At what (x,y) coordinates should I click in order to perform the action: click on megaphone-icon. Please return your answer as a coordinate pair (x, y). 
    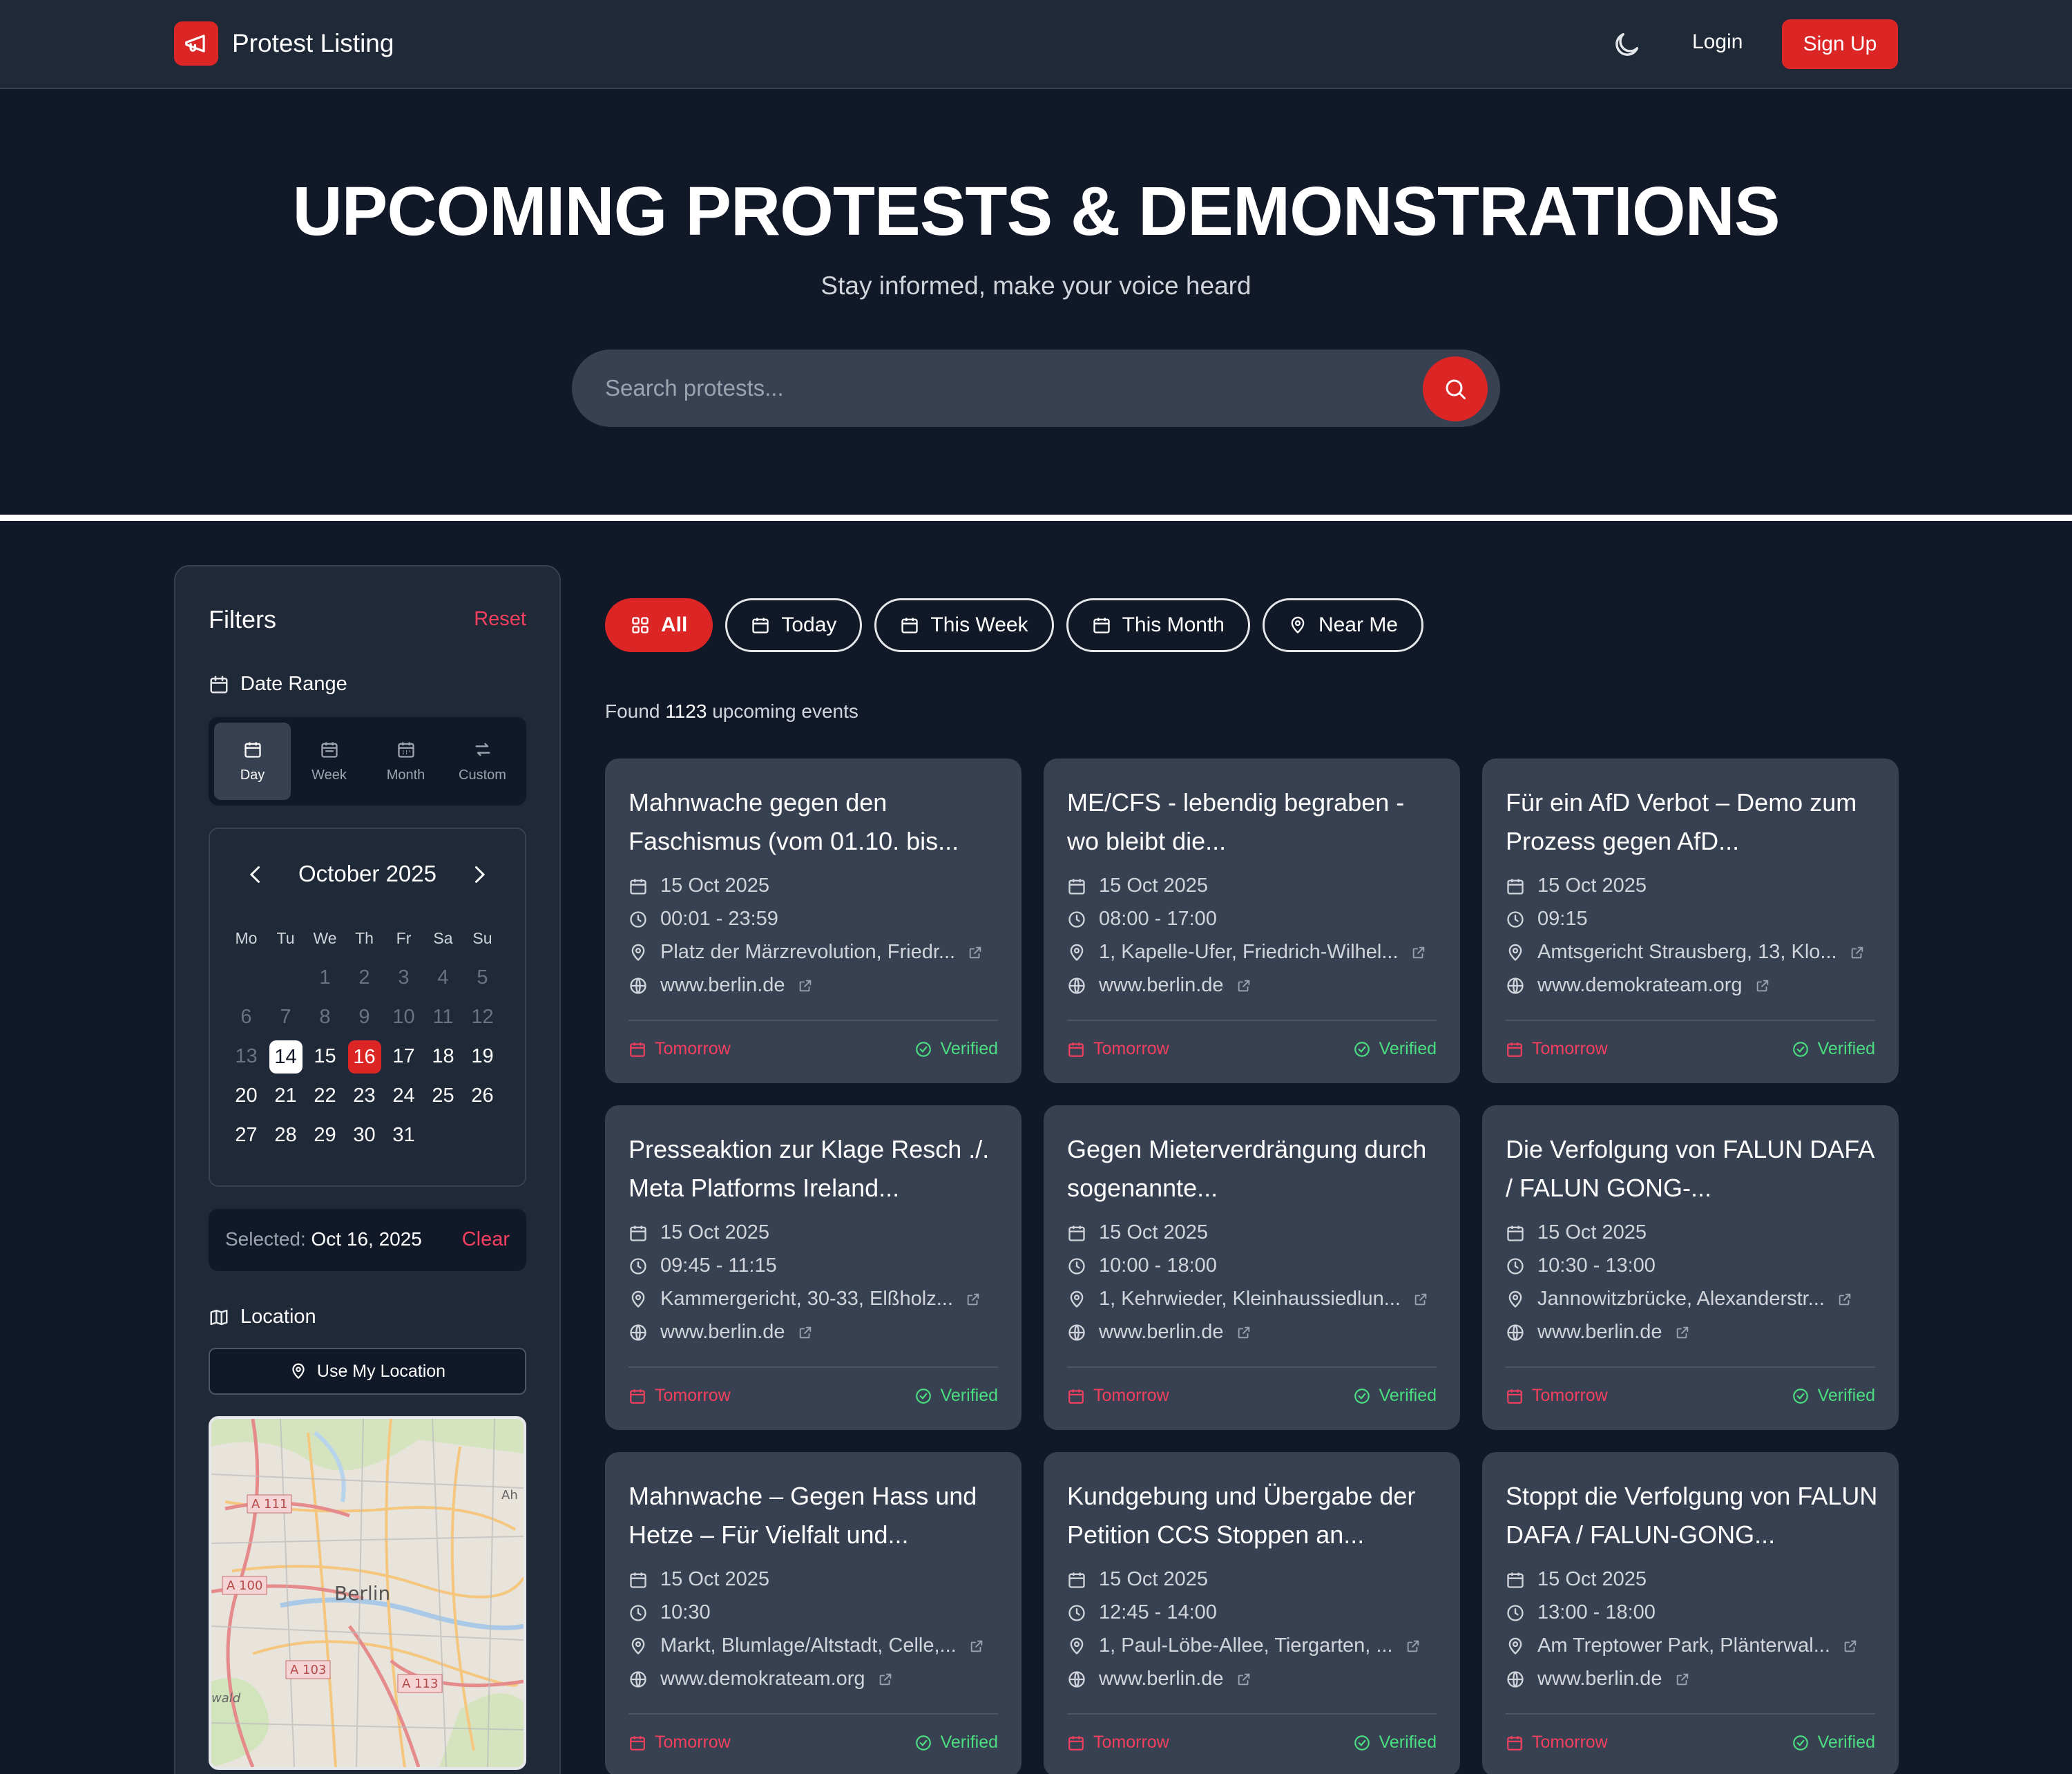
    Looking at the image, I should click on (196, 43).